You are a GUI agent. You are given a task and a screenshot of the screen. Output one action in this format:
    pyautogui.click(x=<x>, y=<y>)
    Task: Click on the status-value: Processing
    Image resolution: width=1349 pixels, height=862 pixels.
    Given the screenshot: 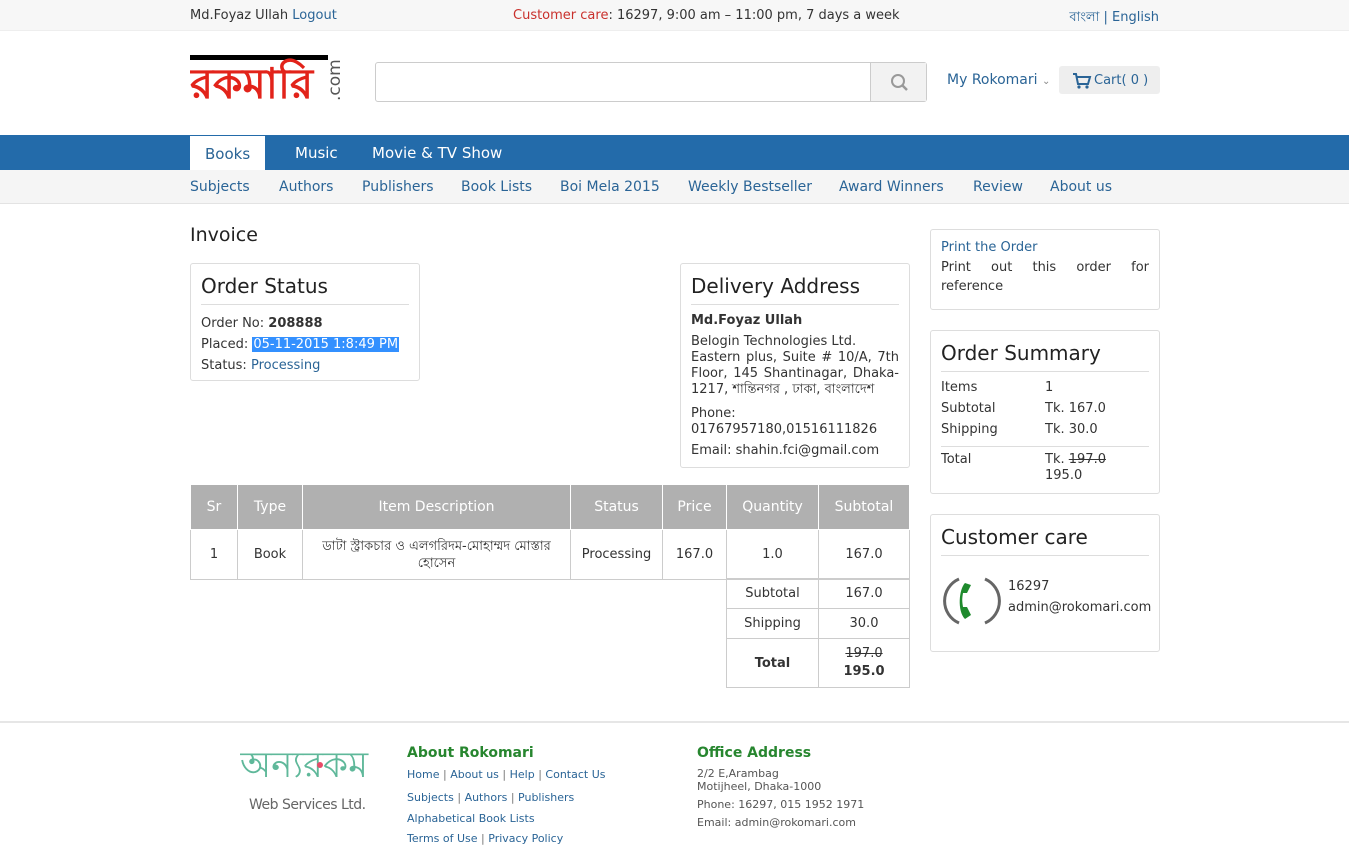 What is the action you would take?
    pyautogui.click(x=285, y=365)
    